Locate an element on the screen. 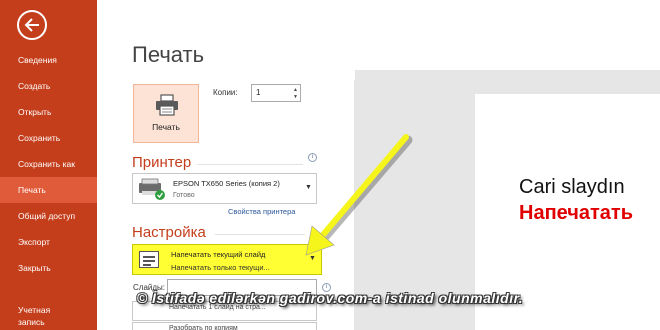 The height and width of the screenshot is (330, 660). preview-text-line1: Cari slaydın is located at coordinates (572, 187).